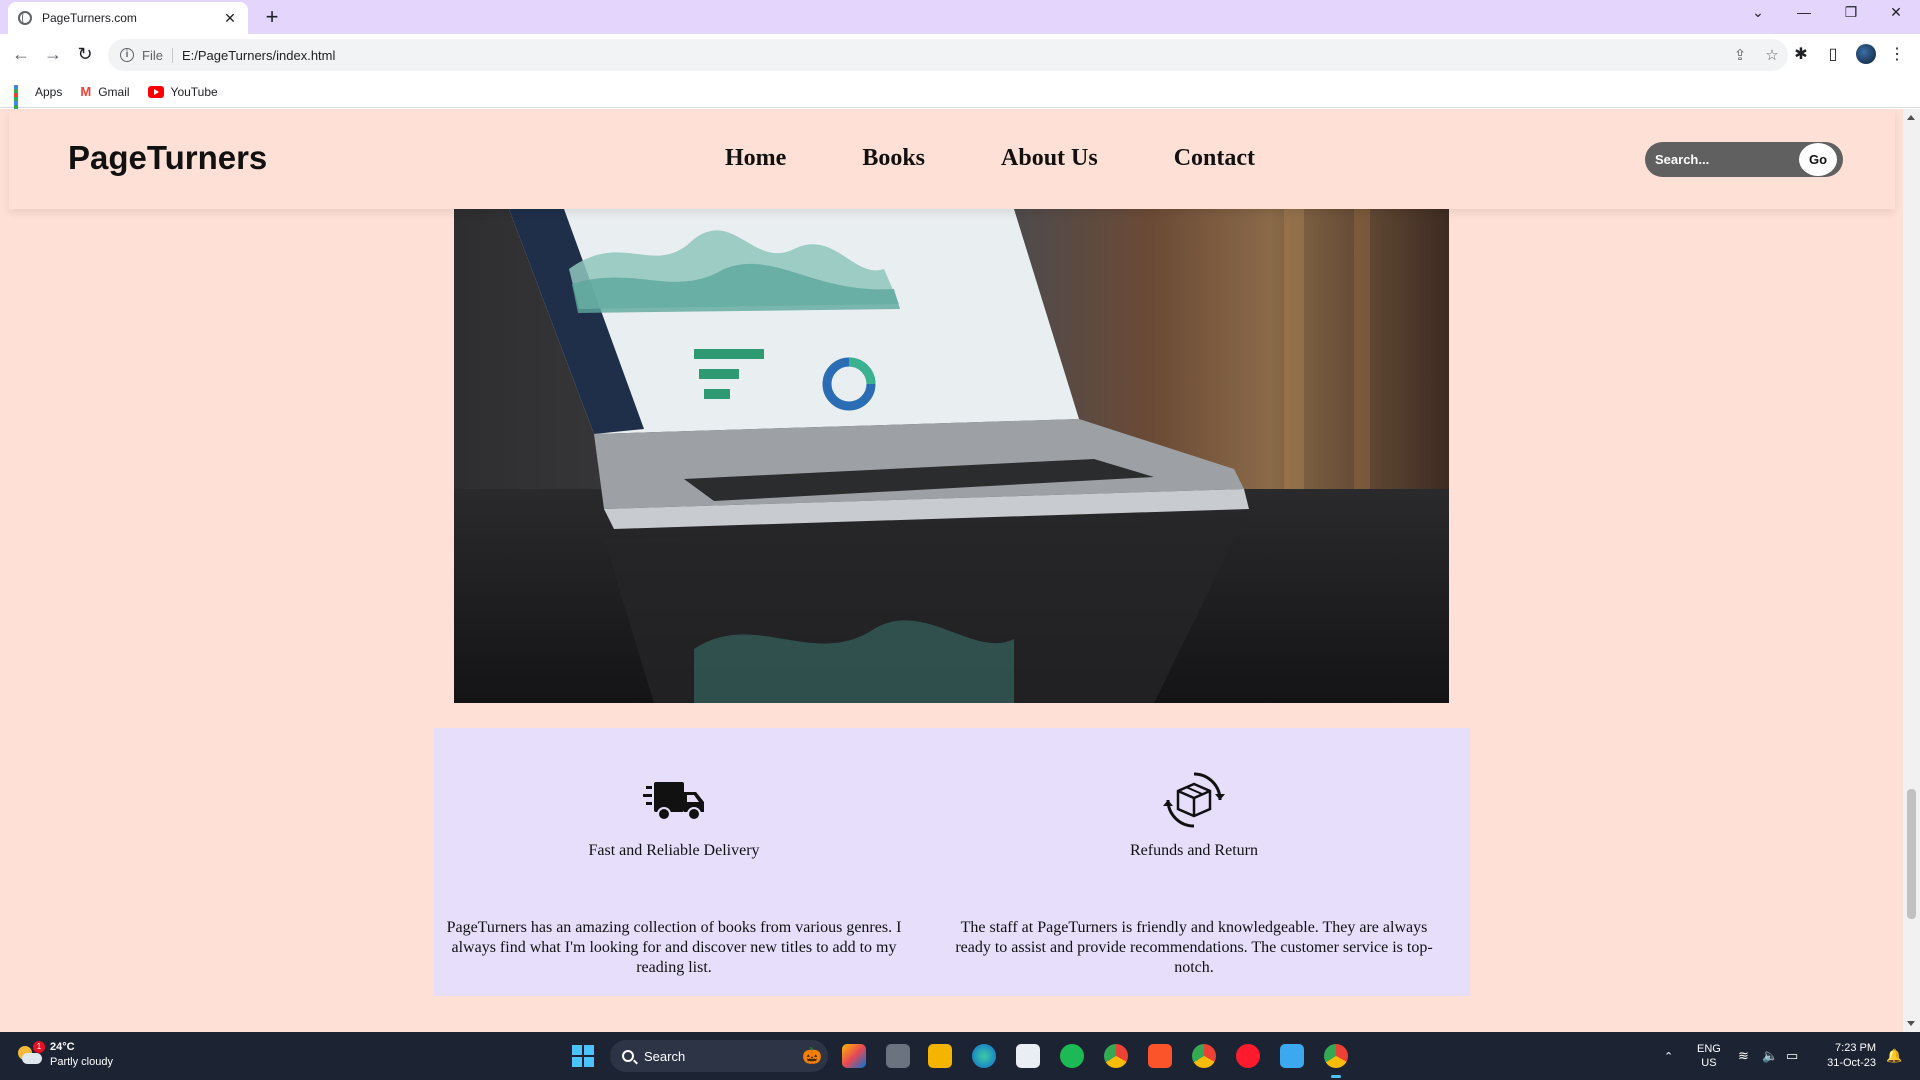 The image size is (1920, 1080). Describe the element at coordinates (86, 91) in the screenshot. I see `gmail-icon: M` at that location.